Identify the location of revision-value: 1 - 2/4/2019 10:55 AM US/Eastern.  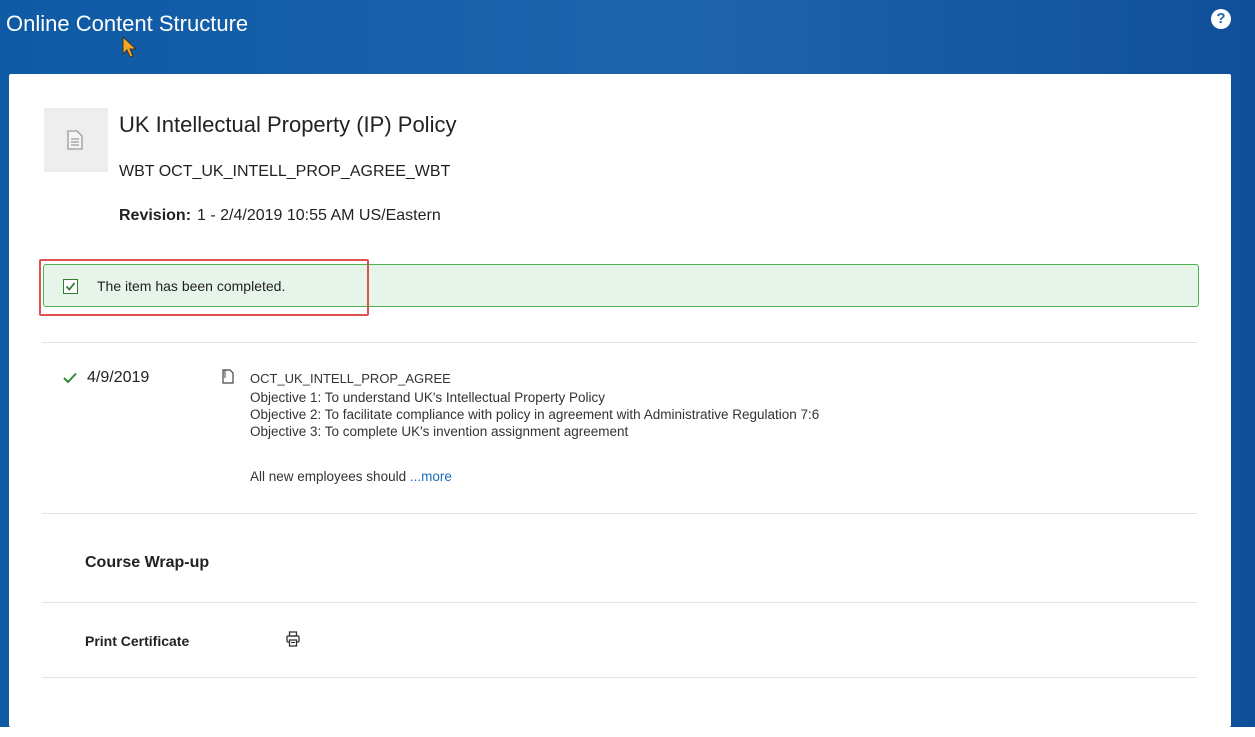
(319, 215).